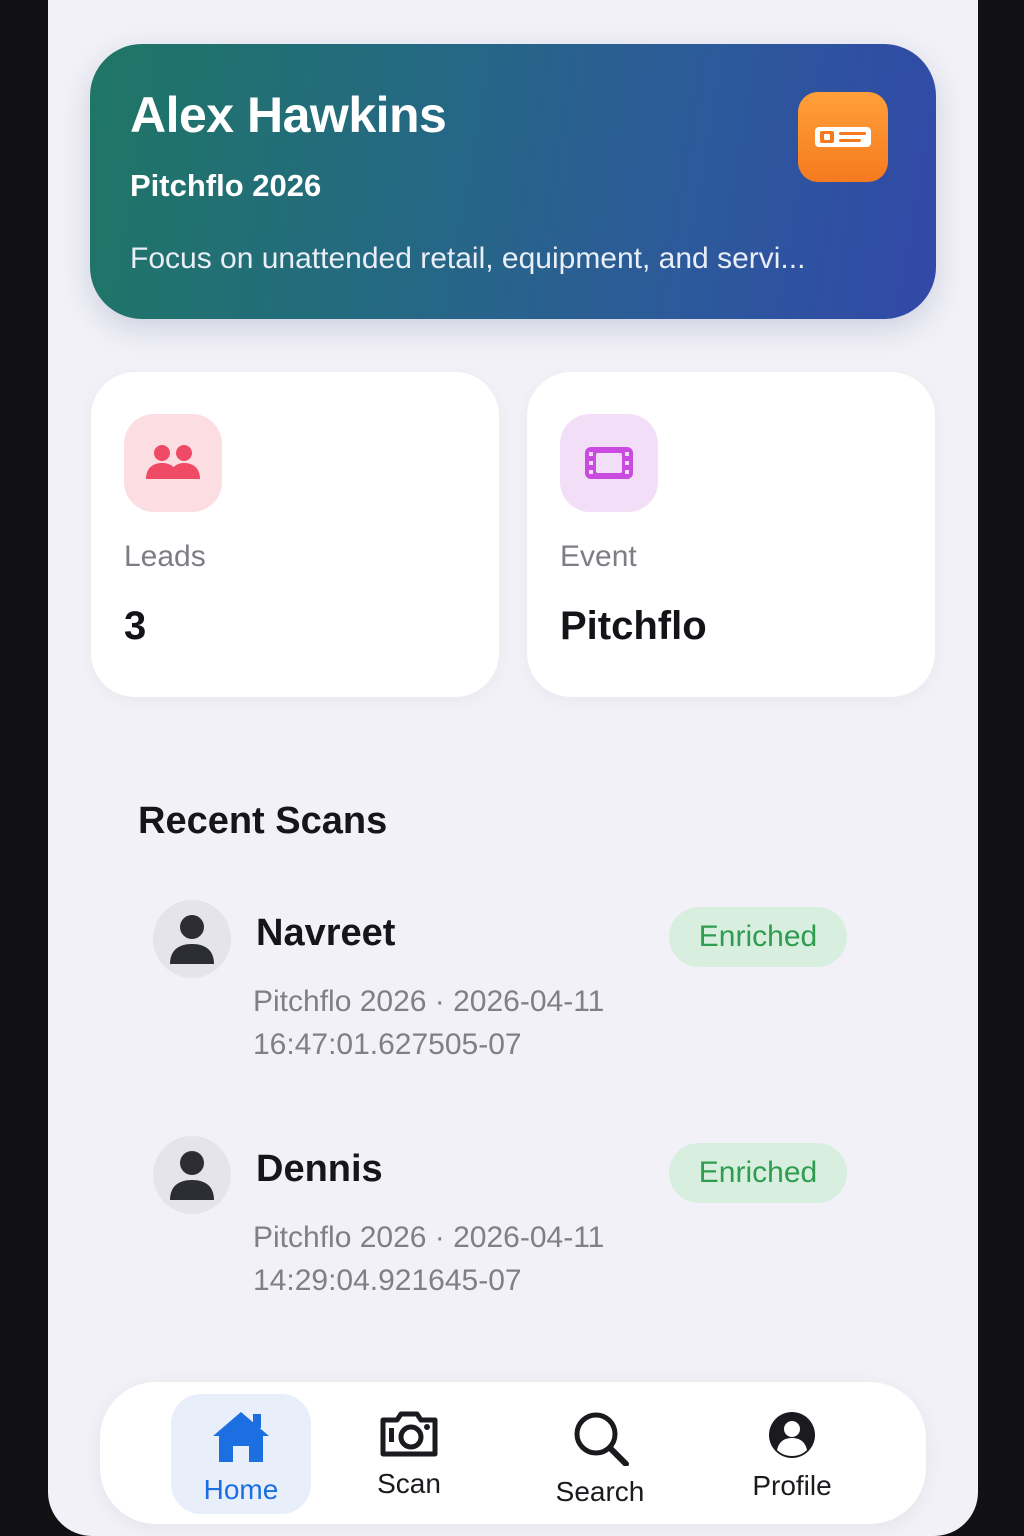  What do you see at coordinates (387, 1280) in the screenshot?
I see `scan-meta-time: 14:29:04.921645-07` at bounding box center [387, 1280].